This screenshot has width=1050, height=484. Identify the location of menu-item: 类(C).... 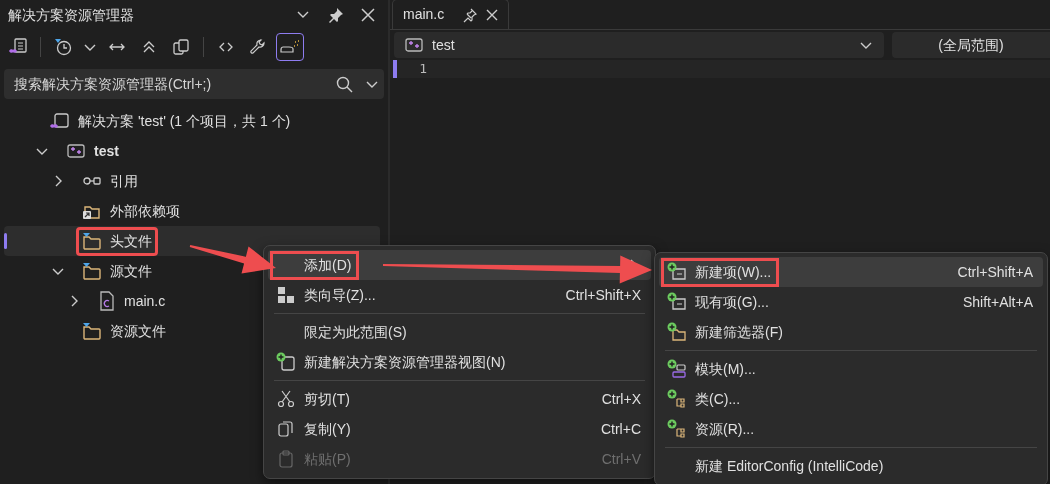
(851, 399).